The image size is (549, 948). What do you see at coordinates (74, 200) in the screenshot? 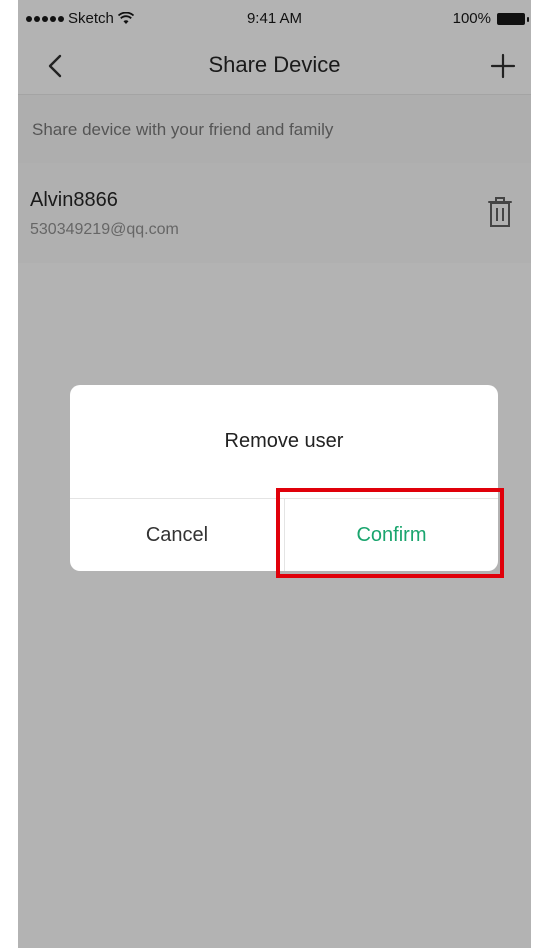
I see `user-name: Alvin8866` at bounding box center [74, 200].